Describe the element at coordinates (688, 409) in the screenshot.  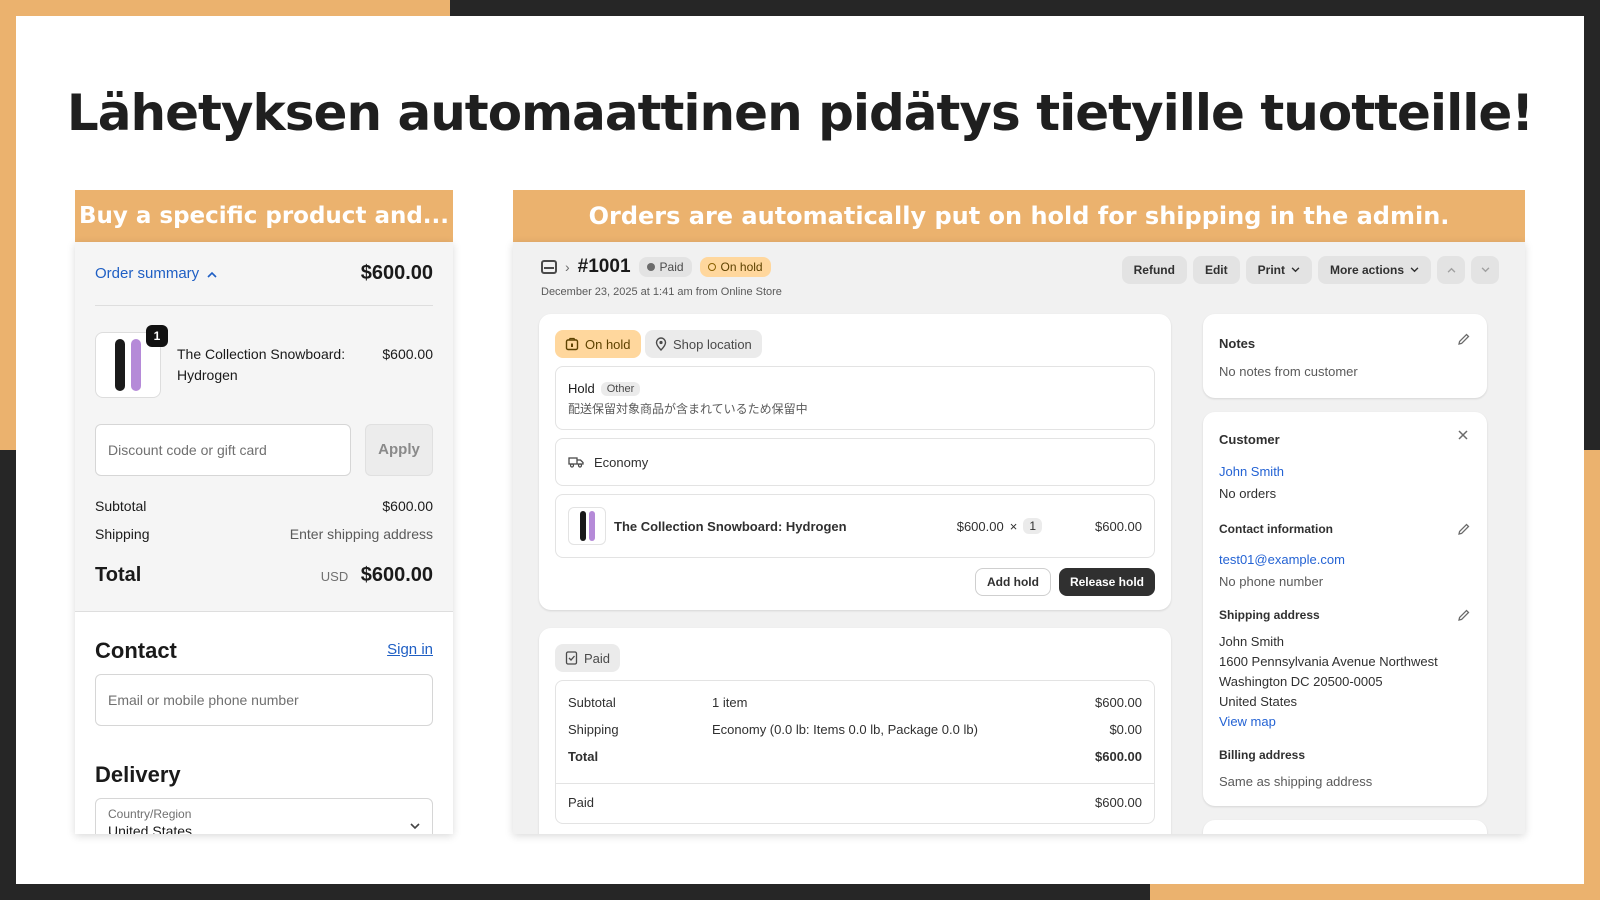
I see `hold-reason: 配送保留対象商品が含まれているため保留中` at that location.